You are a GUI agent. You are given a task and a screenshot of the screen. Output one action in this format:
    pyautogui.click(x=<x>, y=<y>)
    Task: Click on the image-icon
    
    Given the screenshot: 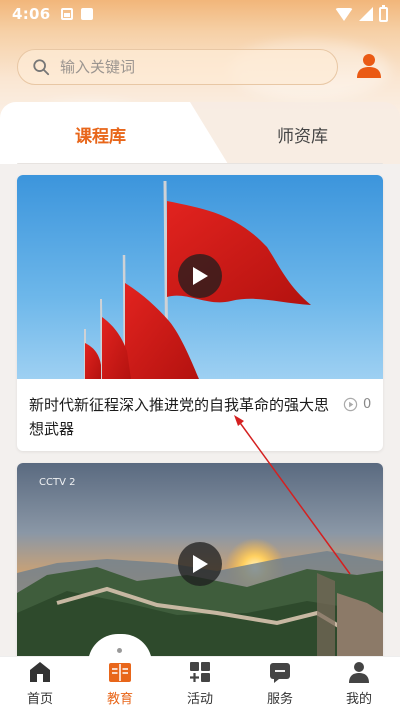 What is the action you would take?
    pyautogui.click(x=66, y=14)
    